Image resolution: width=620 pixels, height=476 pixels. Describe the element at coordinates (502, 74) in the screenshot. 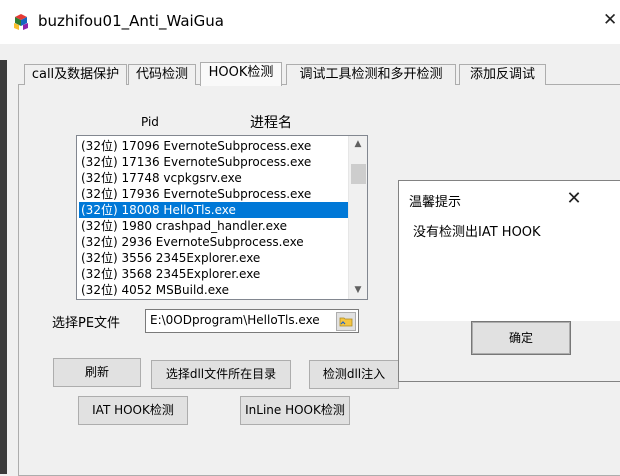

I see `tab-add-antidebug: 添加反调试` at that location.